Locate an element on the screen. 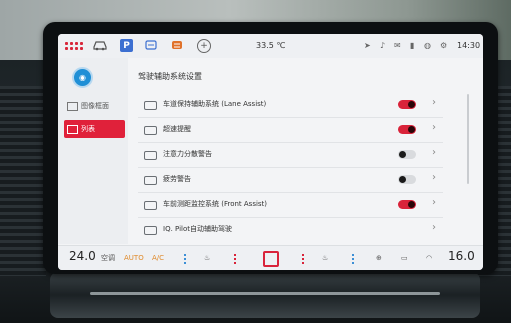 The width and height of the screenshot is (511, 323). distraction-warning-toggle is located at coordinates (407, 154).